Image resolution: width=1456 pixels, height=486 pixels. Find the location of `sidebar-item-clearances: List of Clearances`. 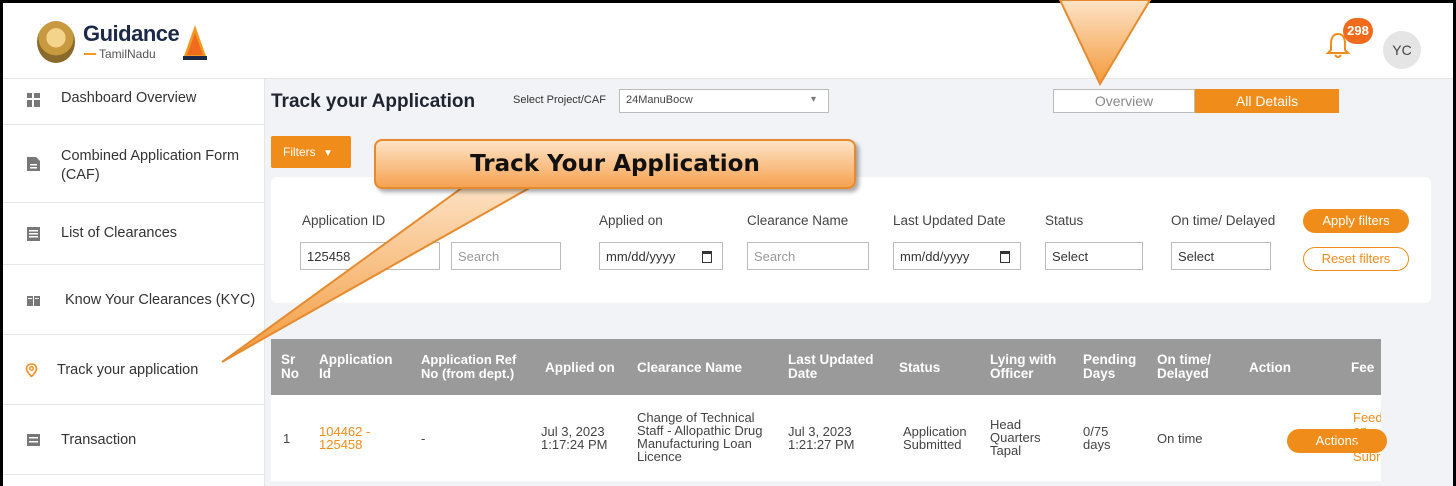

sidebar-item-clearances: List of Clearances is located at coordinates (134, 234).